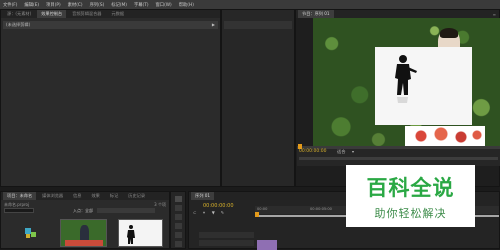 The height and width of the screenshot is (250, 500). Describe the element at coordinates (52, 14) in the screenshot. I see `tab-effect-controls: 效果控制台` at that location.